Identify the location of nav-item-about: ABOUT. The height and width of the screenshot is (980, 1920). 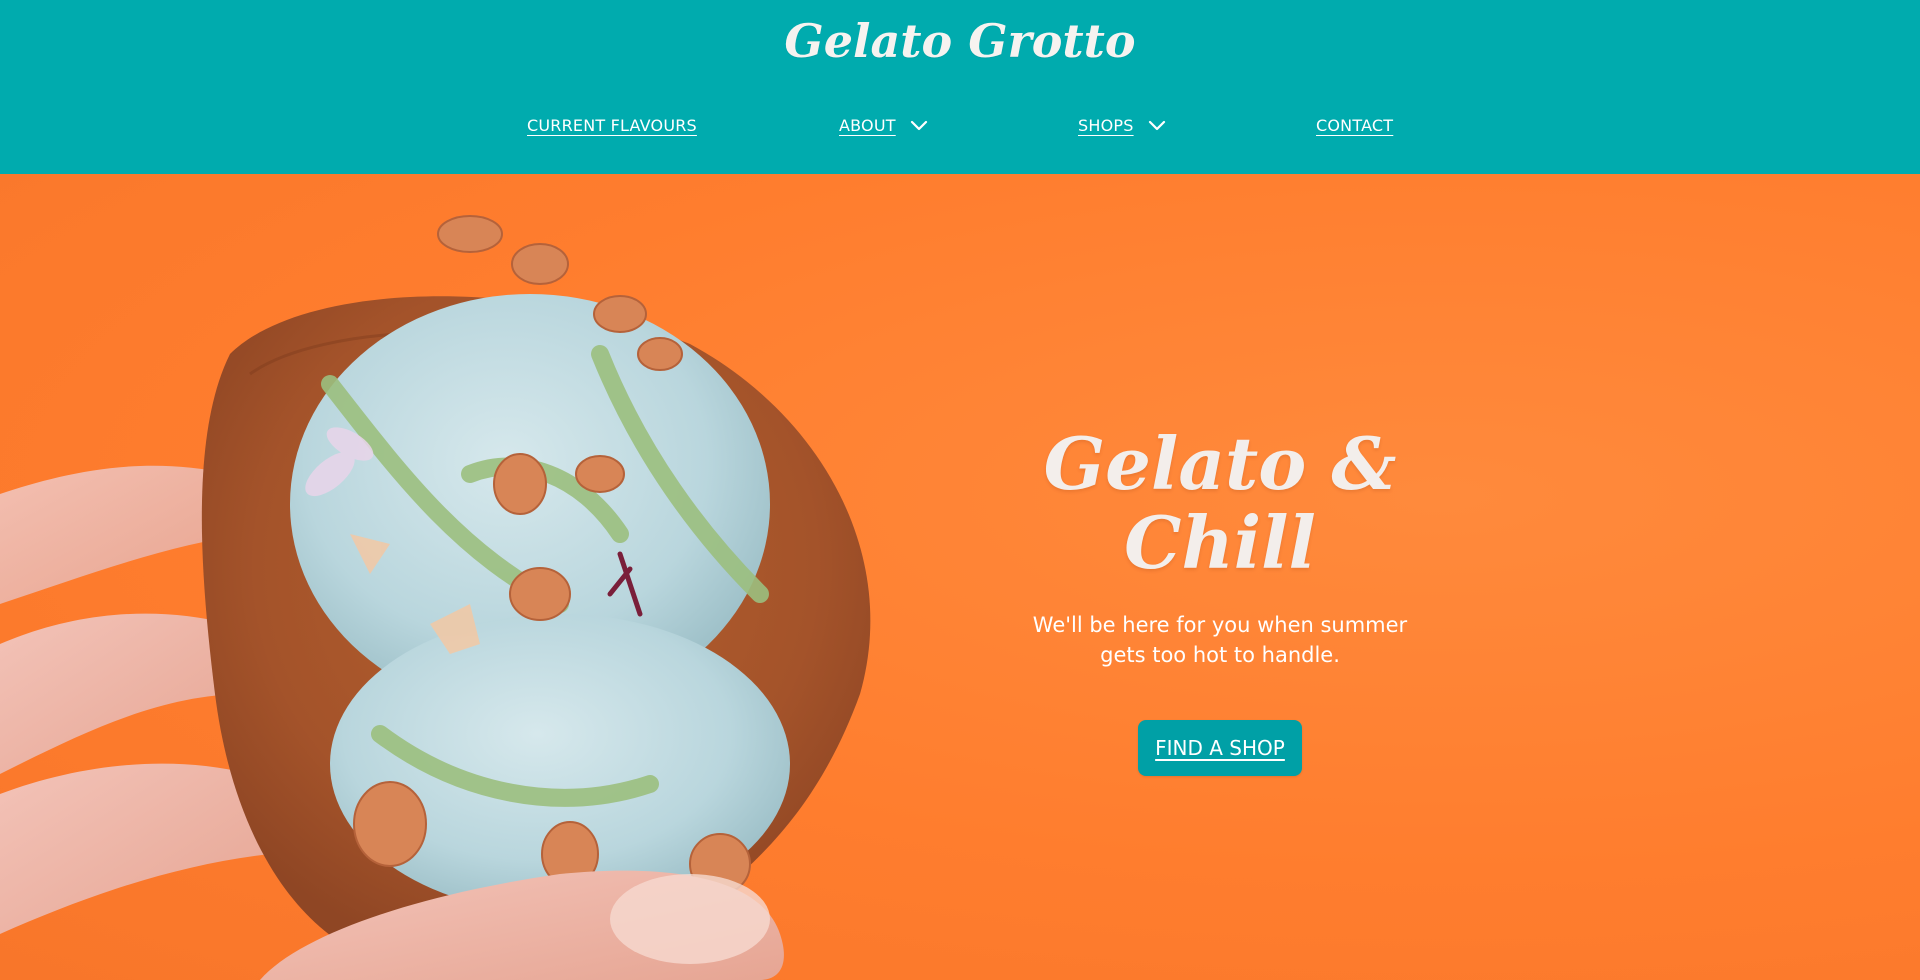
(883, 125).